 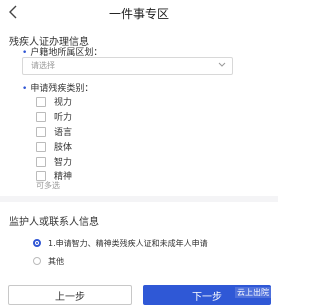 I want to click on option-label: 视力, so click(x=63, y=103).